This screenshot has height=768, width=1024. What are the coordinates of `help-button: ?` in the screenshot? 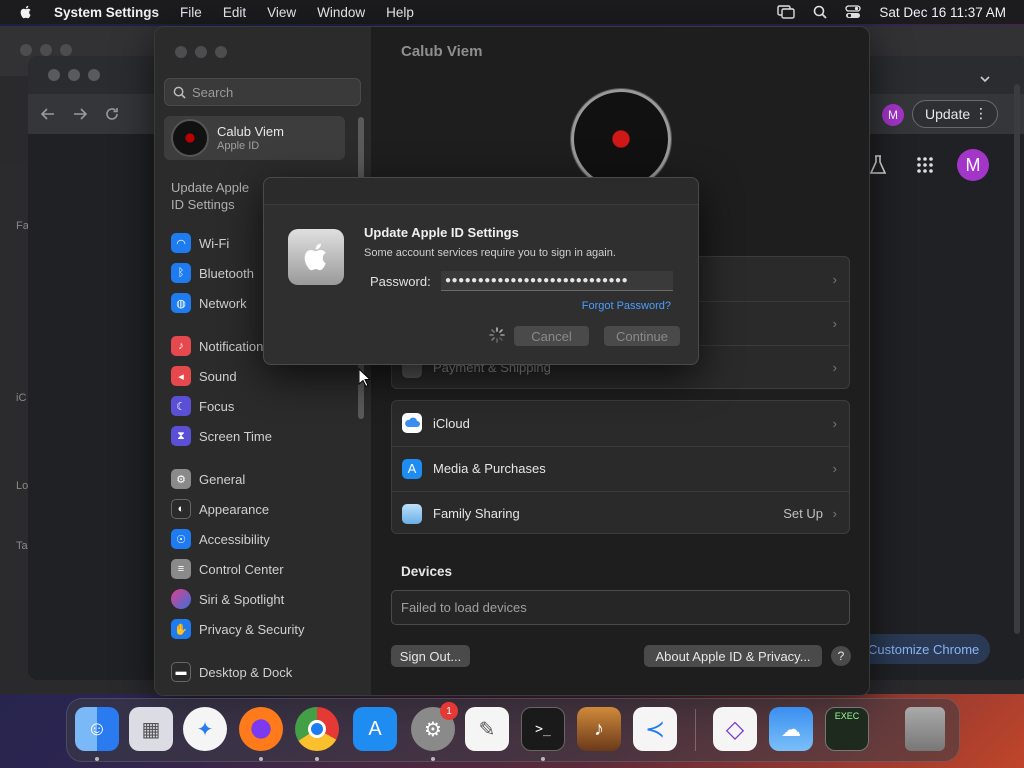 It's located at (841, 656).